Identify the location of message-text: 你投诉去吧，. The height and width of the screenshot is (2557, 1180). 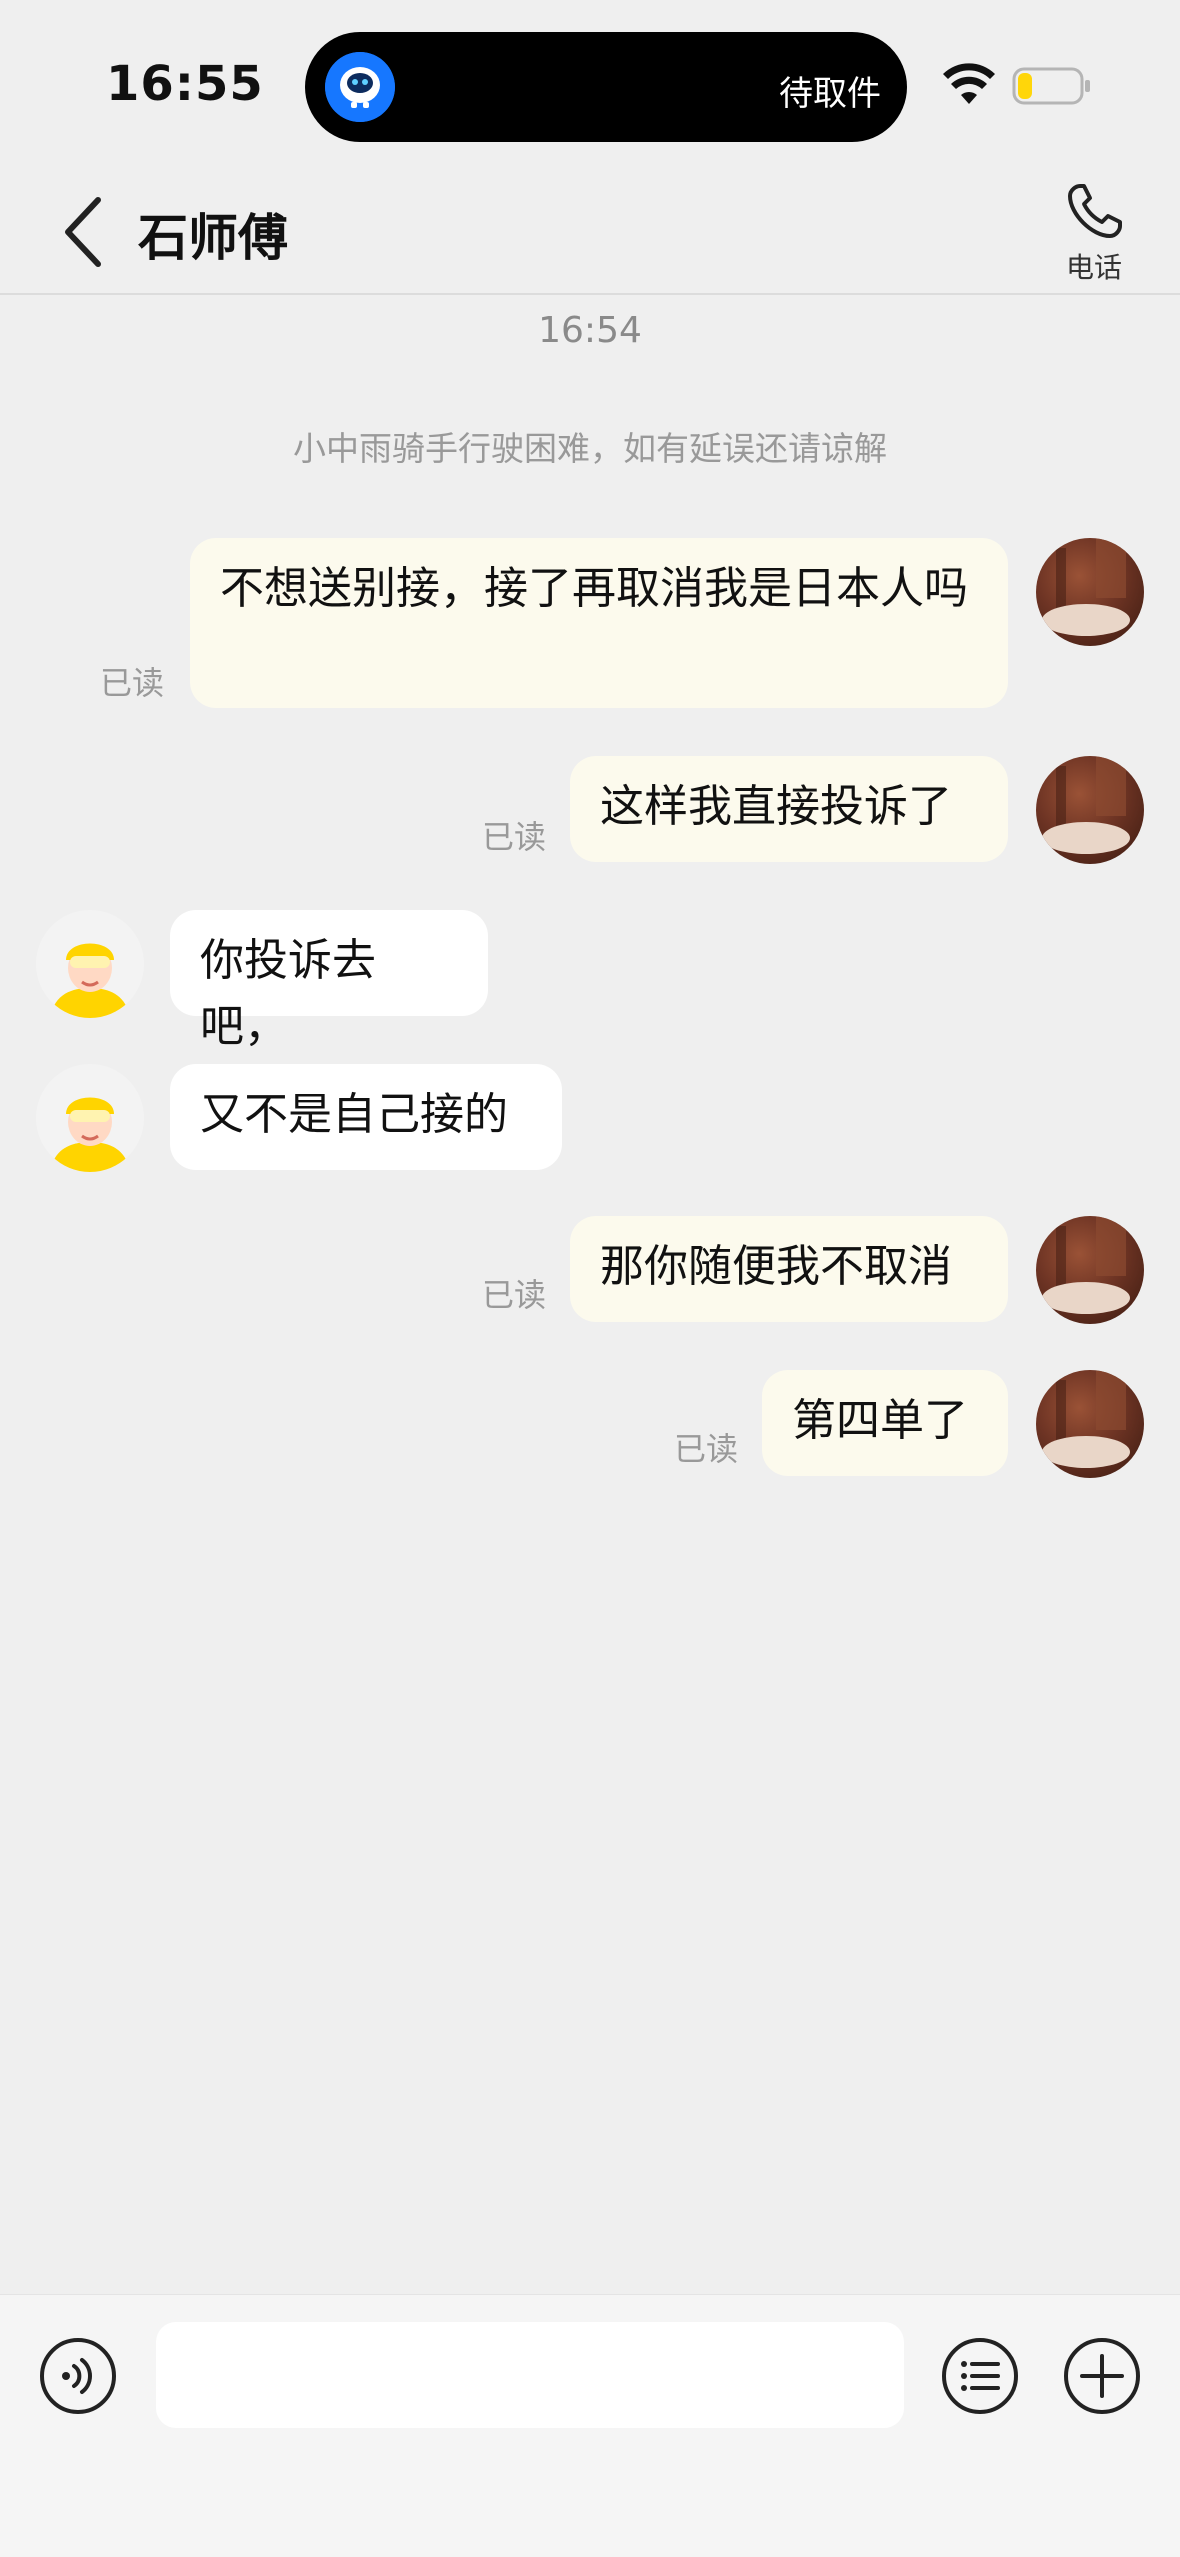
(288, 993).